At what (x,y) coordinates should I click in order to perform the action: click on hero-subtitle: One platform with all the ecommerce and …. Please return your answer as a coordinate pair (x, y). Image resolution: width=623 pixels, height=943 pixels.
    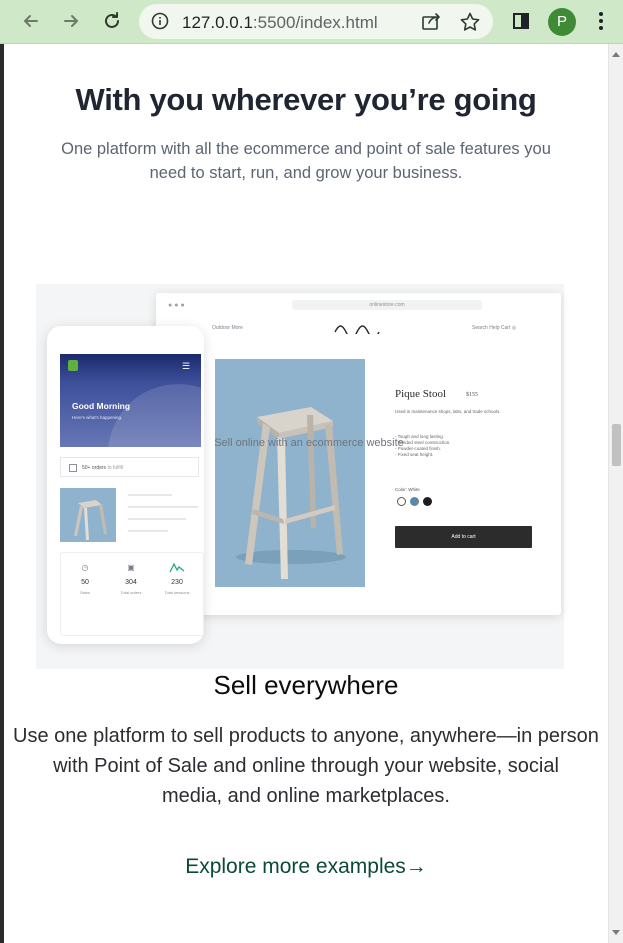
    Looking at the image, I should click on (306, 161).